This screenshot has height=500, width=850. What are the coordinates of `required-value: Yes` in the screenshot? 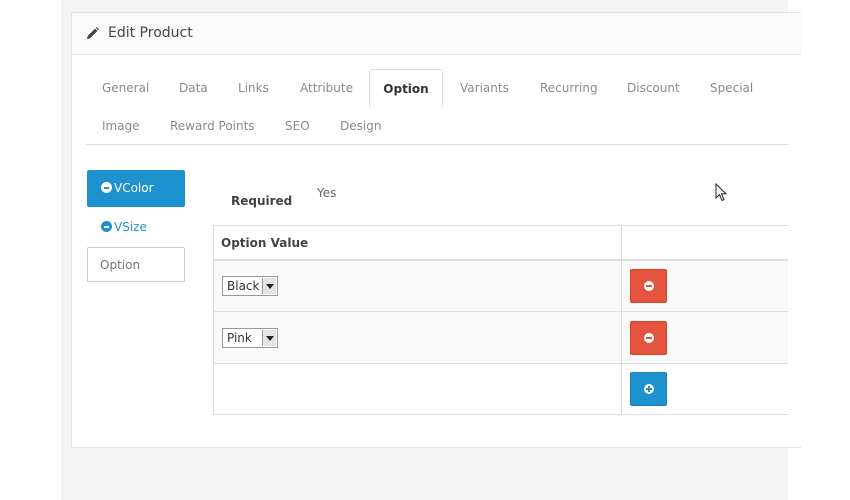 It's located at (326, 193).